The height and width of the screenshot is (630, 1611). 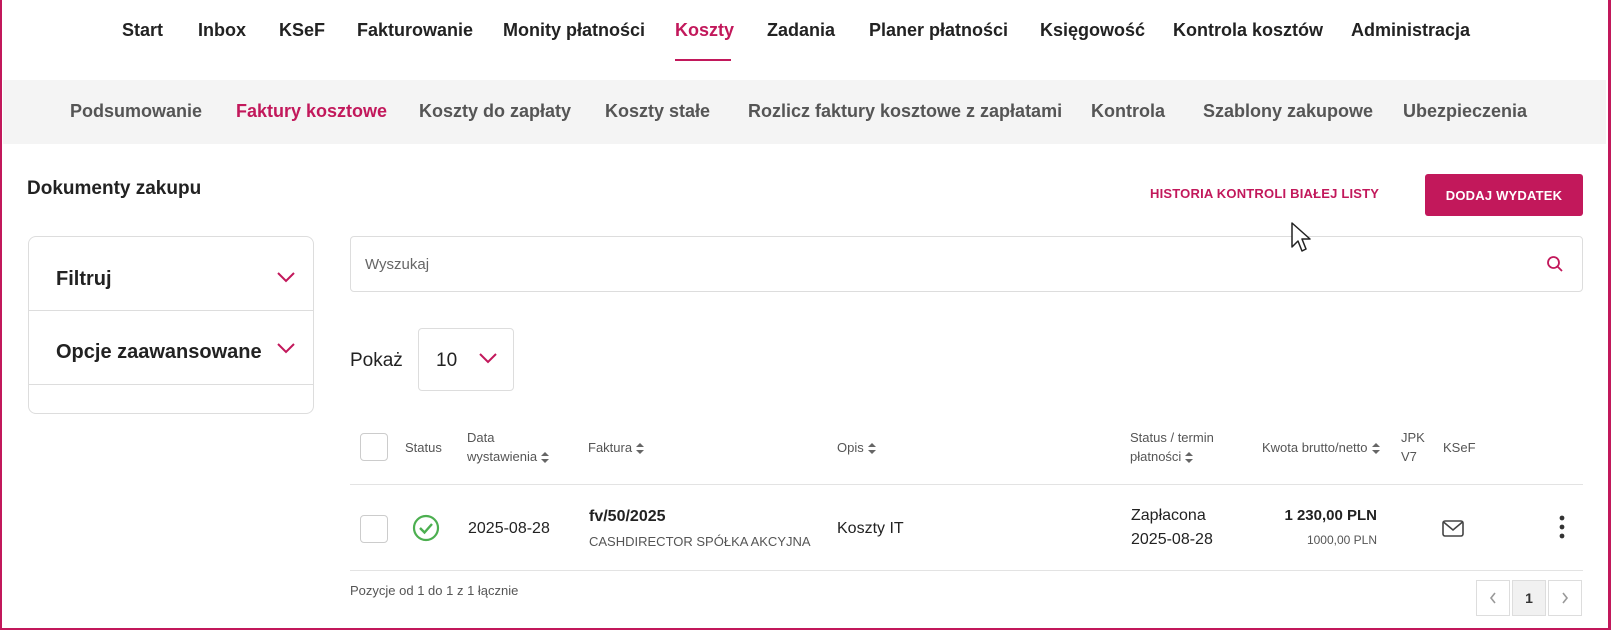 I want to click on subnav-faktury-kosztowe: Faktury kosztowe, so click(x=311, y=111).